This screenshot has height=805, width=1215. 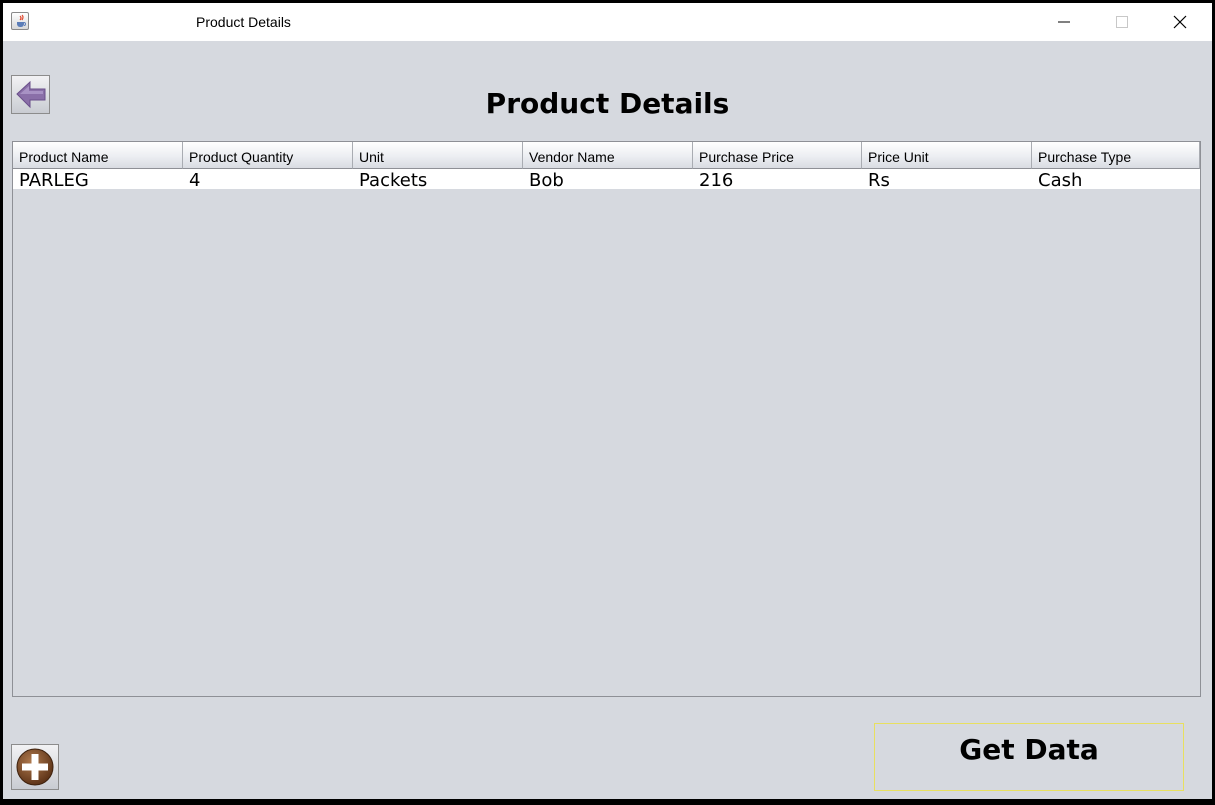 I want to click on column-header-unit: Unit, so click(x=438, y=155).